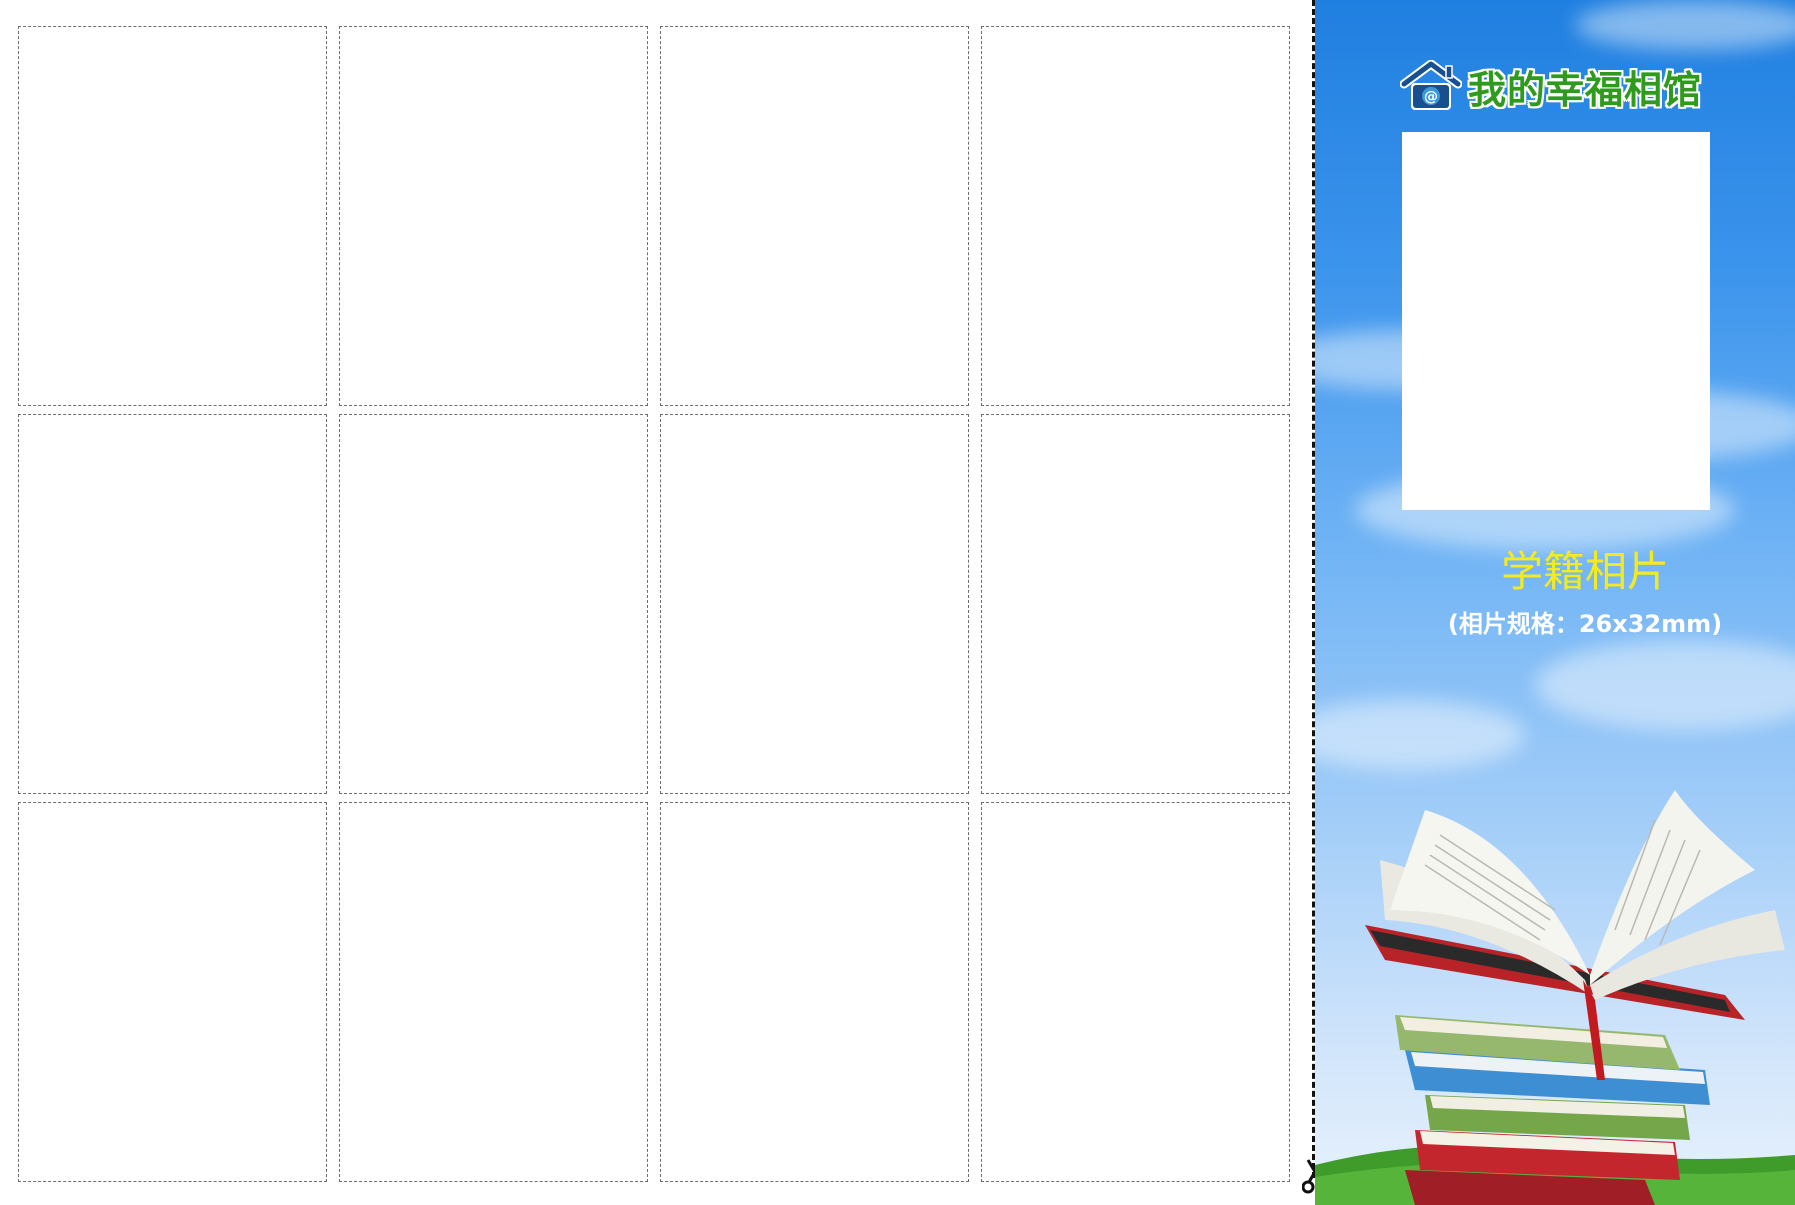  Describe the element at coordinates (1585, 624) in the screenshot. I see `photo-spec: (相片规格：26x32mm)` at that location.